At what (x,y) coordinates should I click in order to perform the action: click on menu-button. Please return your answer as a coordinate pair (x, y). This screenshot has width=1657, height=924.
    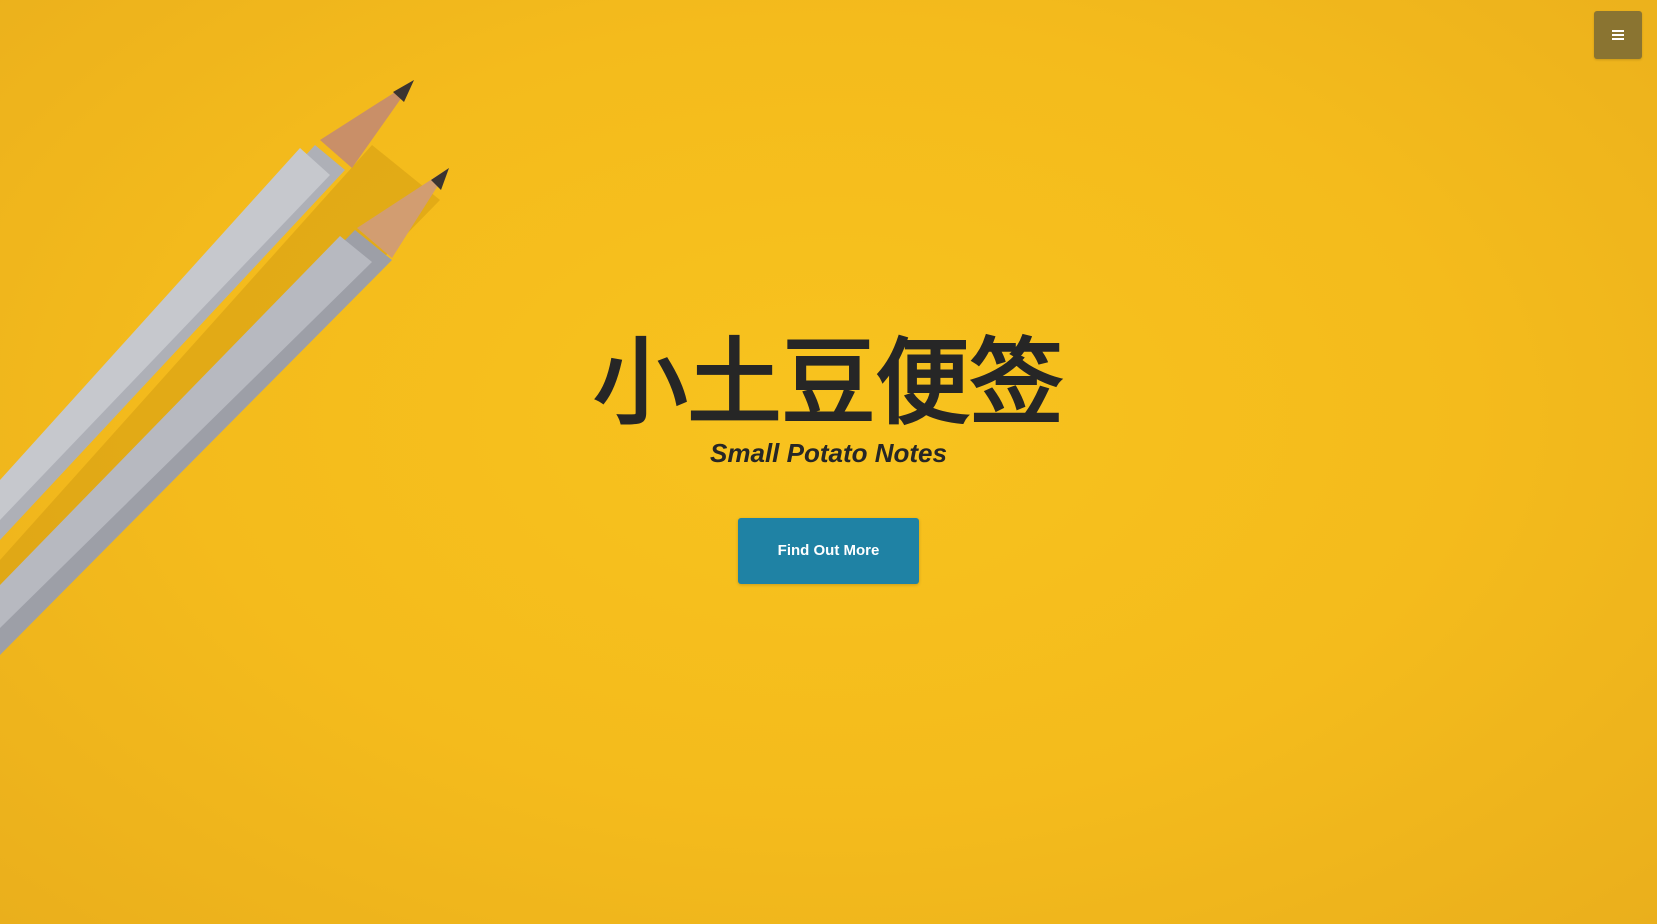
    Looking at the image, I should click on (1618, 35).